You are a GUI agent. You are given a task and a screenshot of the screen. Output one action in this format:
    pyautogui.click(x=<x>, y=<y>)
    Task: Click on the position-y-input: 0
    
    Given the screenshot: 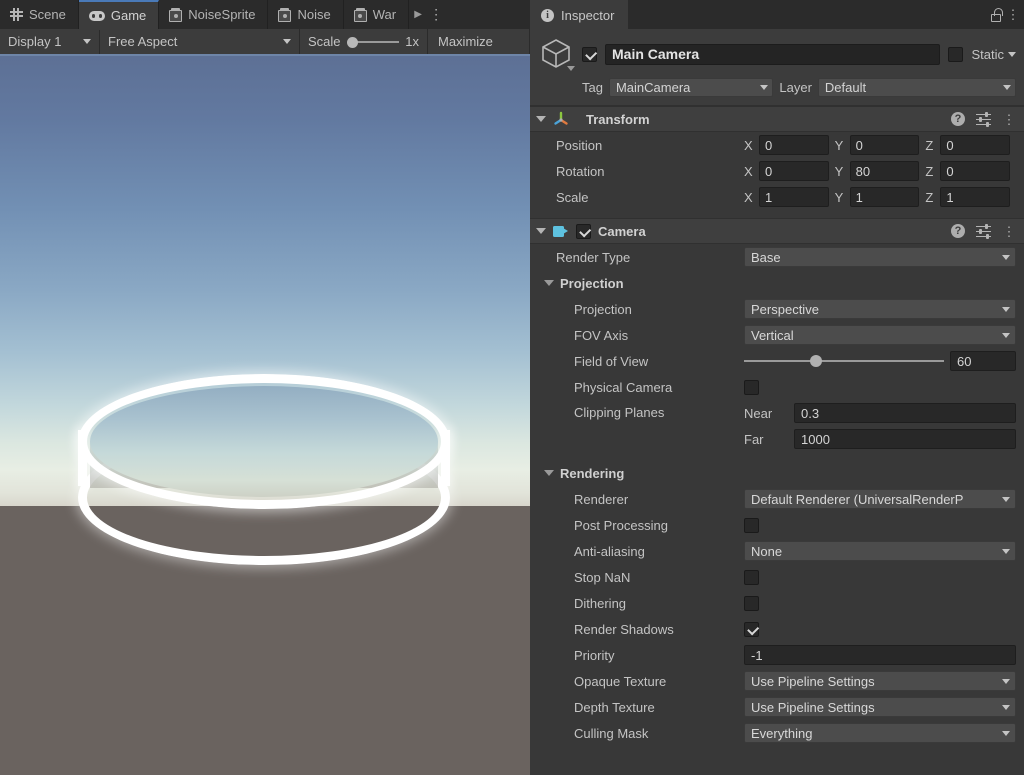 What is the action you would take?
    pyautogui.click(x=884, y=145)
    